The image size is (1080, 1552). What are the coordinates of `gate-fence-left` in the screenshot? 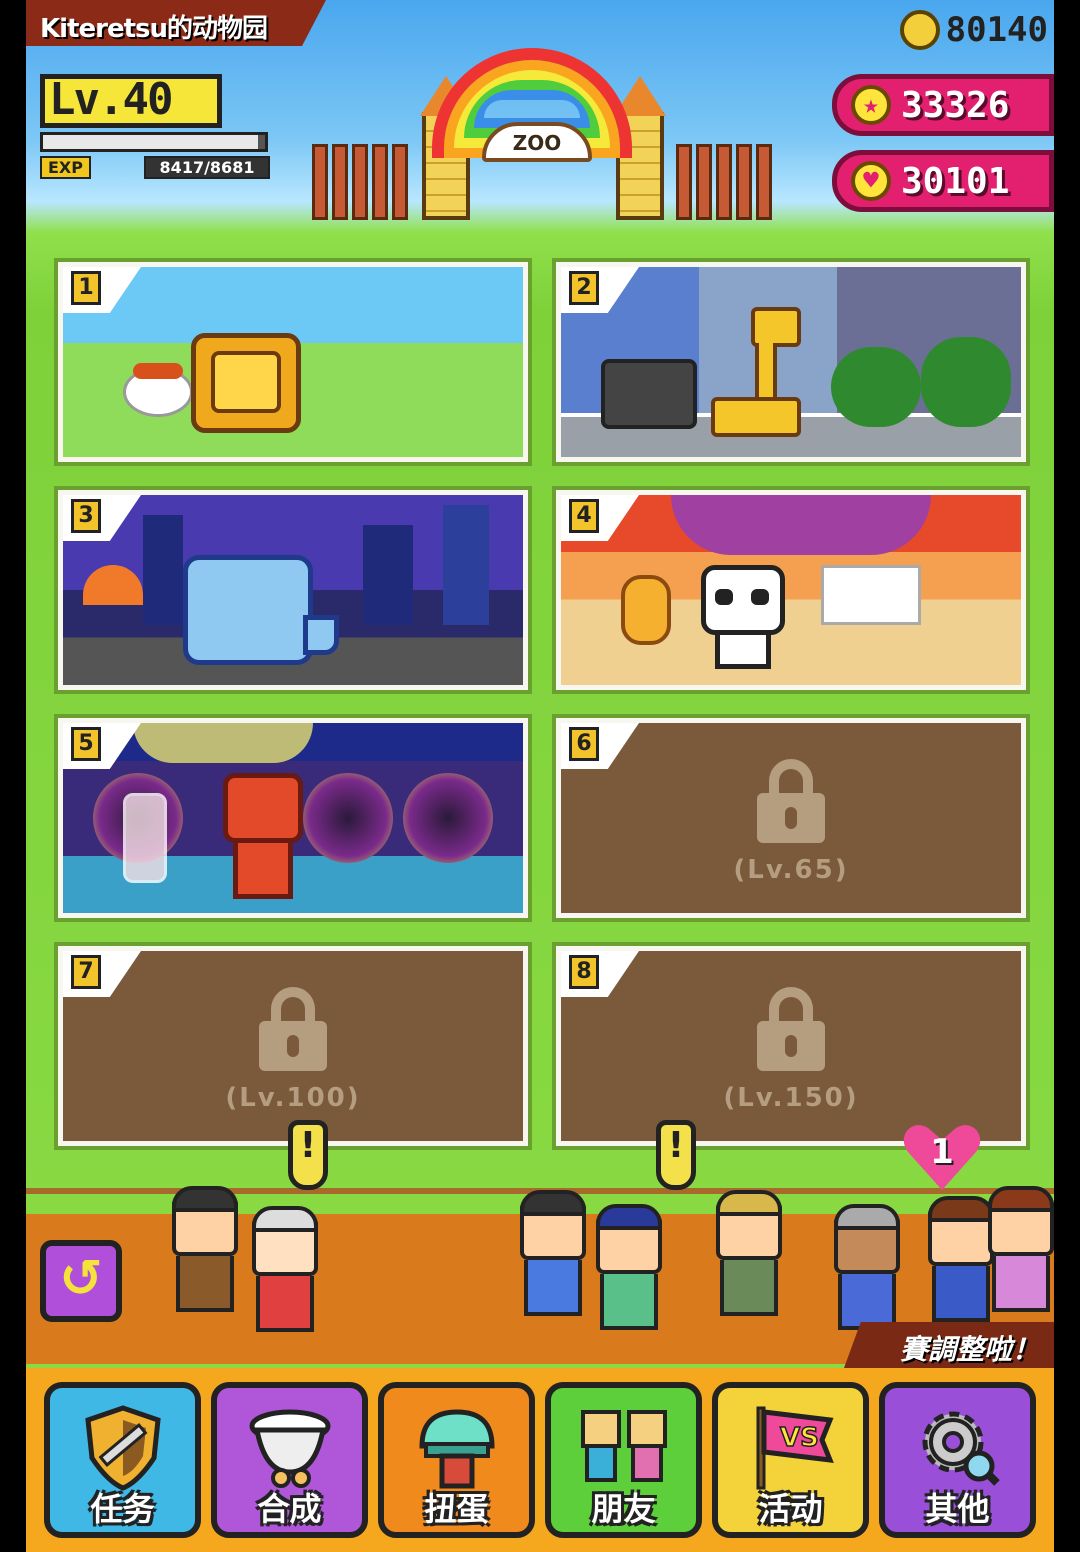 It's located at (360, 182).